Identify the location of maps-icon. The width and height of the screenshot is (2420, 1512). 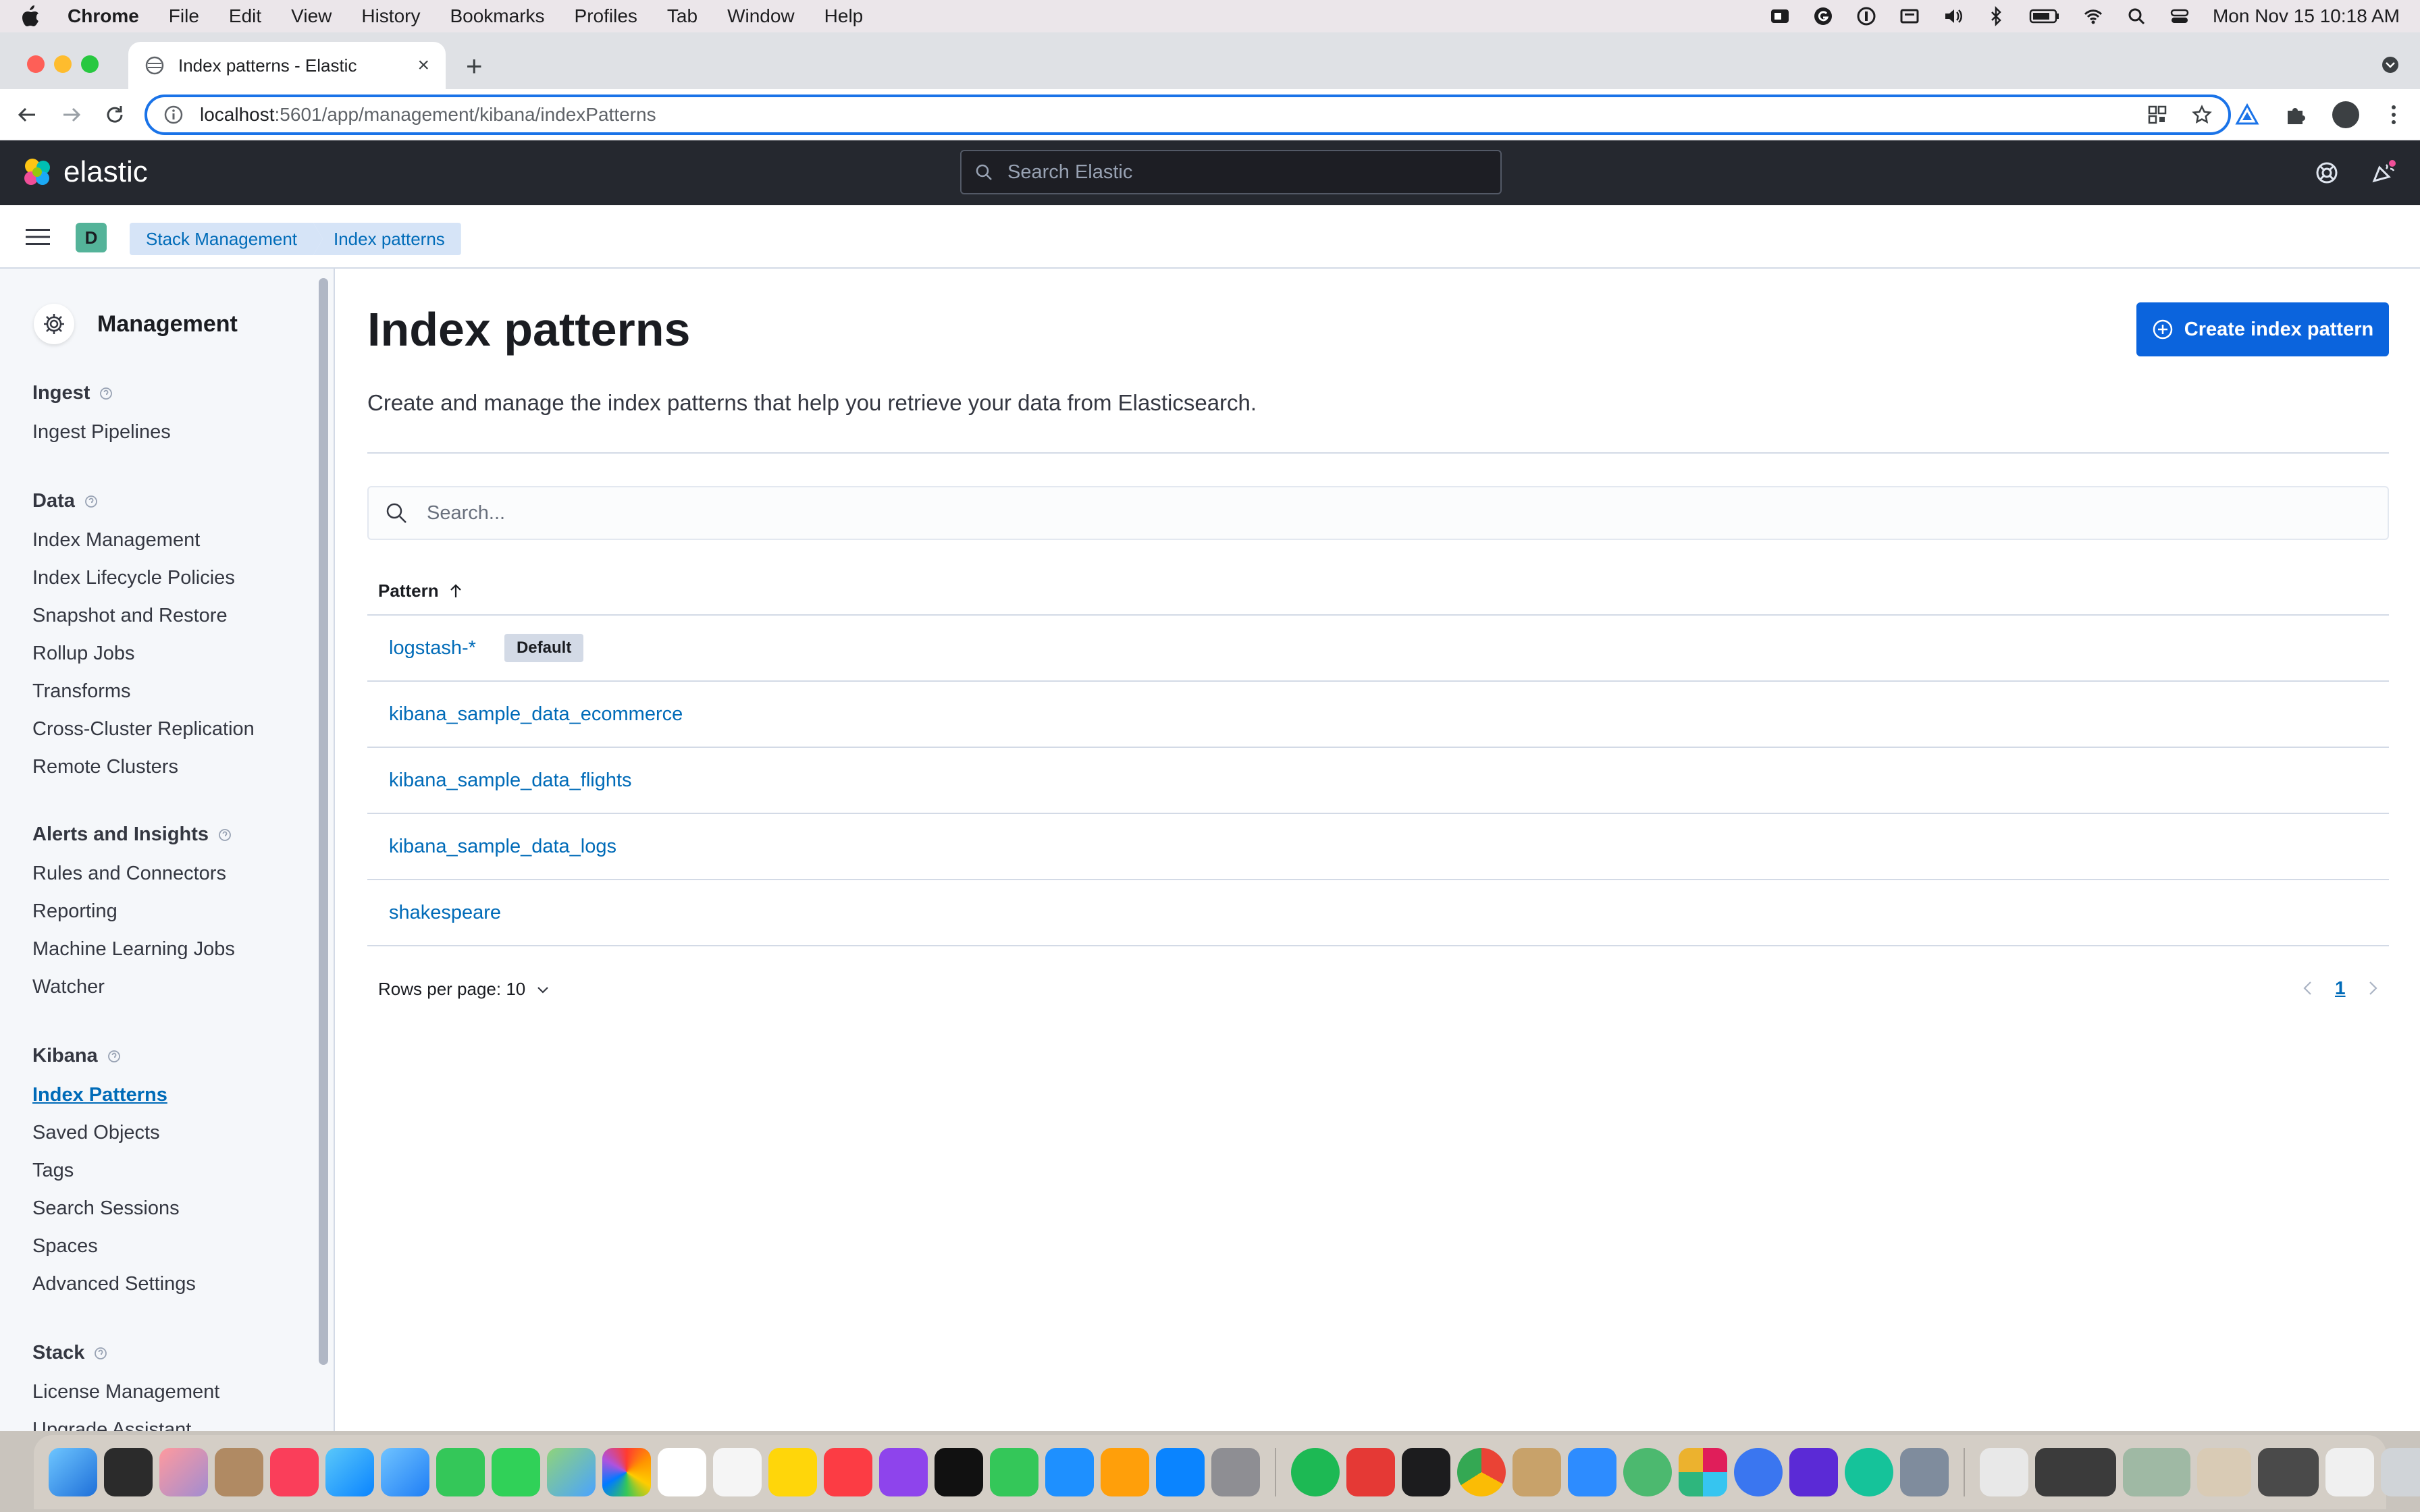
(571, 1472).